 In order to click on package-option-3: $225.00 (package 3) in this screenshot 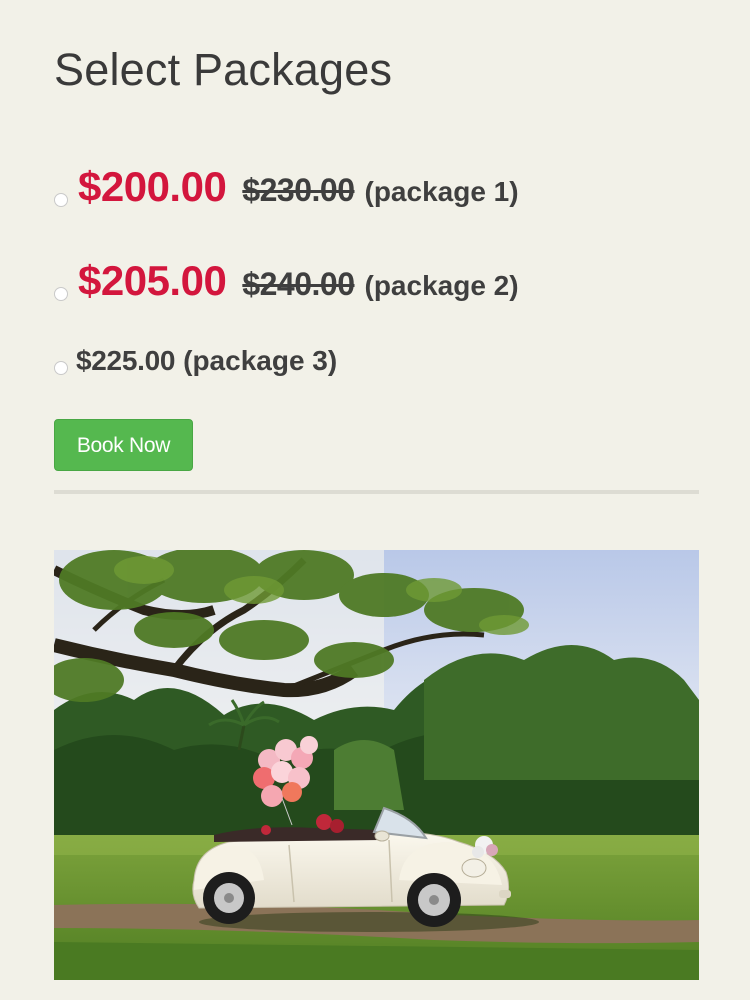, I will do `click(195, 361)`.